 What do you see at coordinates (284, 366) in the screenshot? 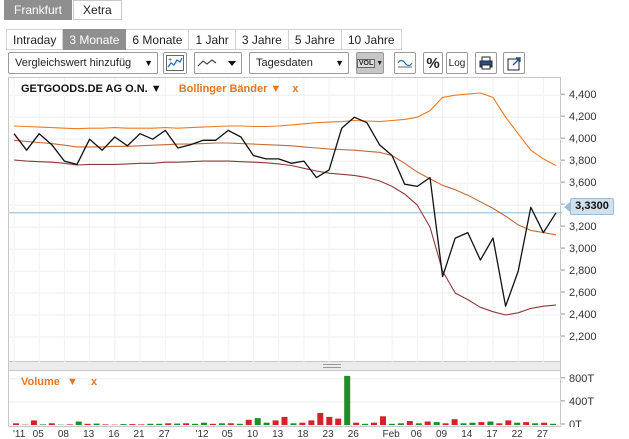
I see `panel-splitter` at bounding box center [284, 366].